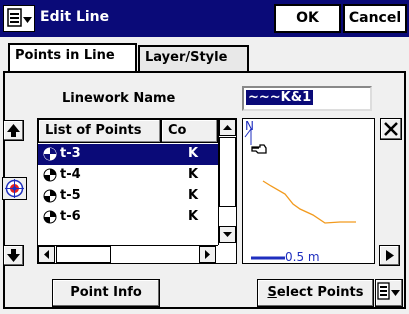 The width and height of the screenshot is (409, 314). I want to click on vertical-scrollbar, so click(227, 182).